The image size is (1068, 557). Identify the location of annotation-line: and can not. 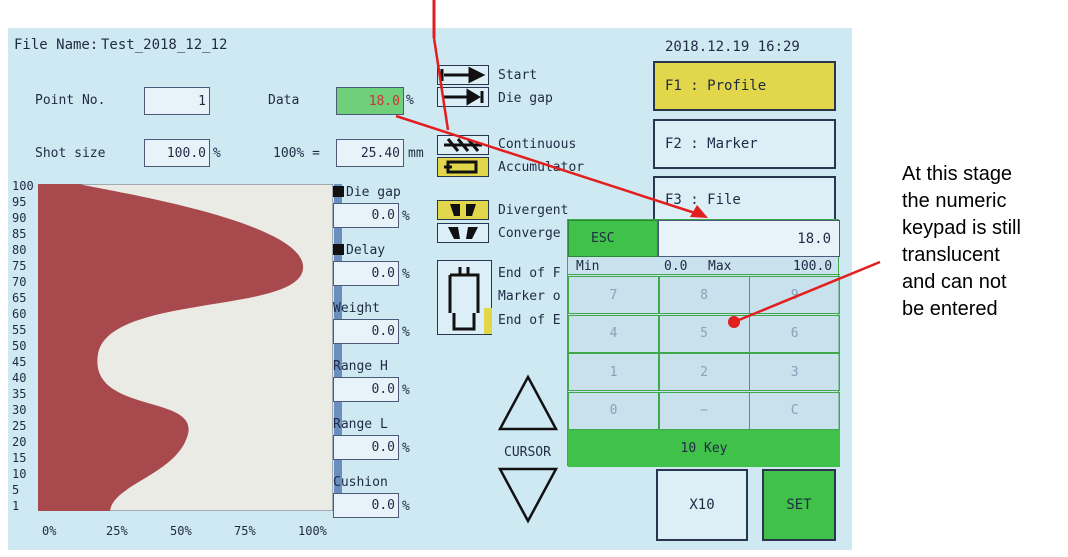
(954, 282).